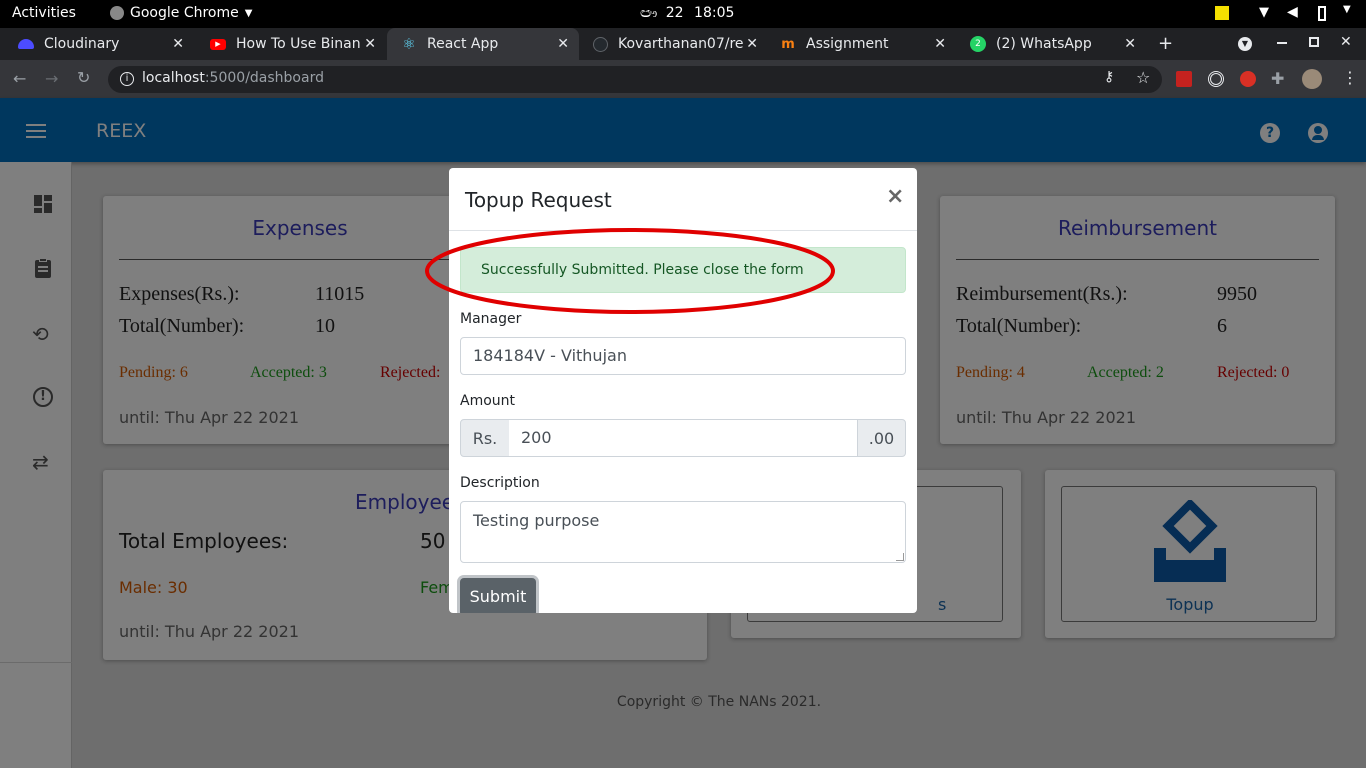 This screenshot has height=768, width=1366. I want to click on app-menu: Google Chrome ▼, so click(181, 13).